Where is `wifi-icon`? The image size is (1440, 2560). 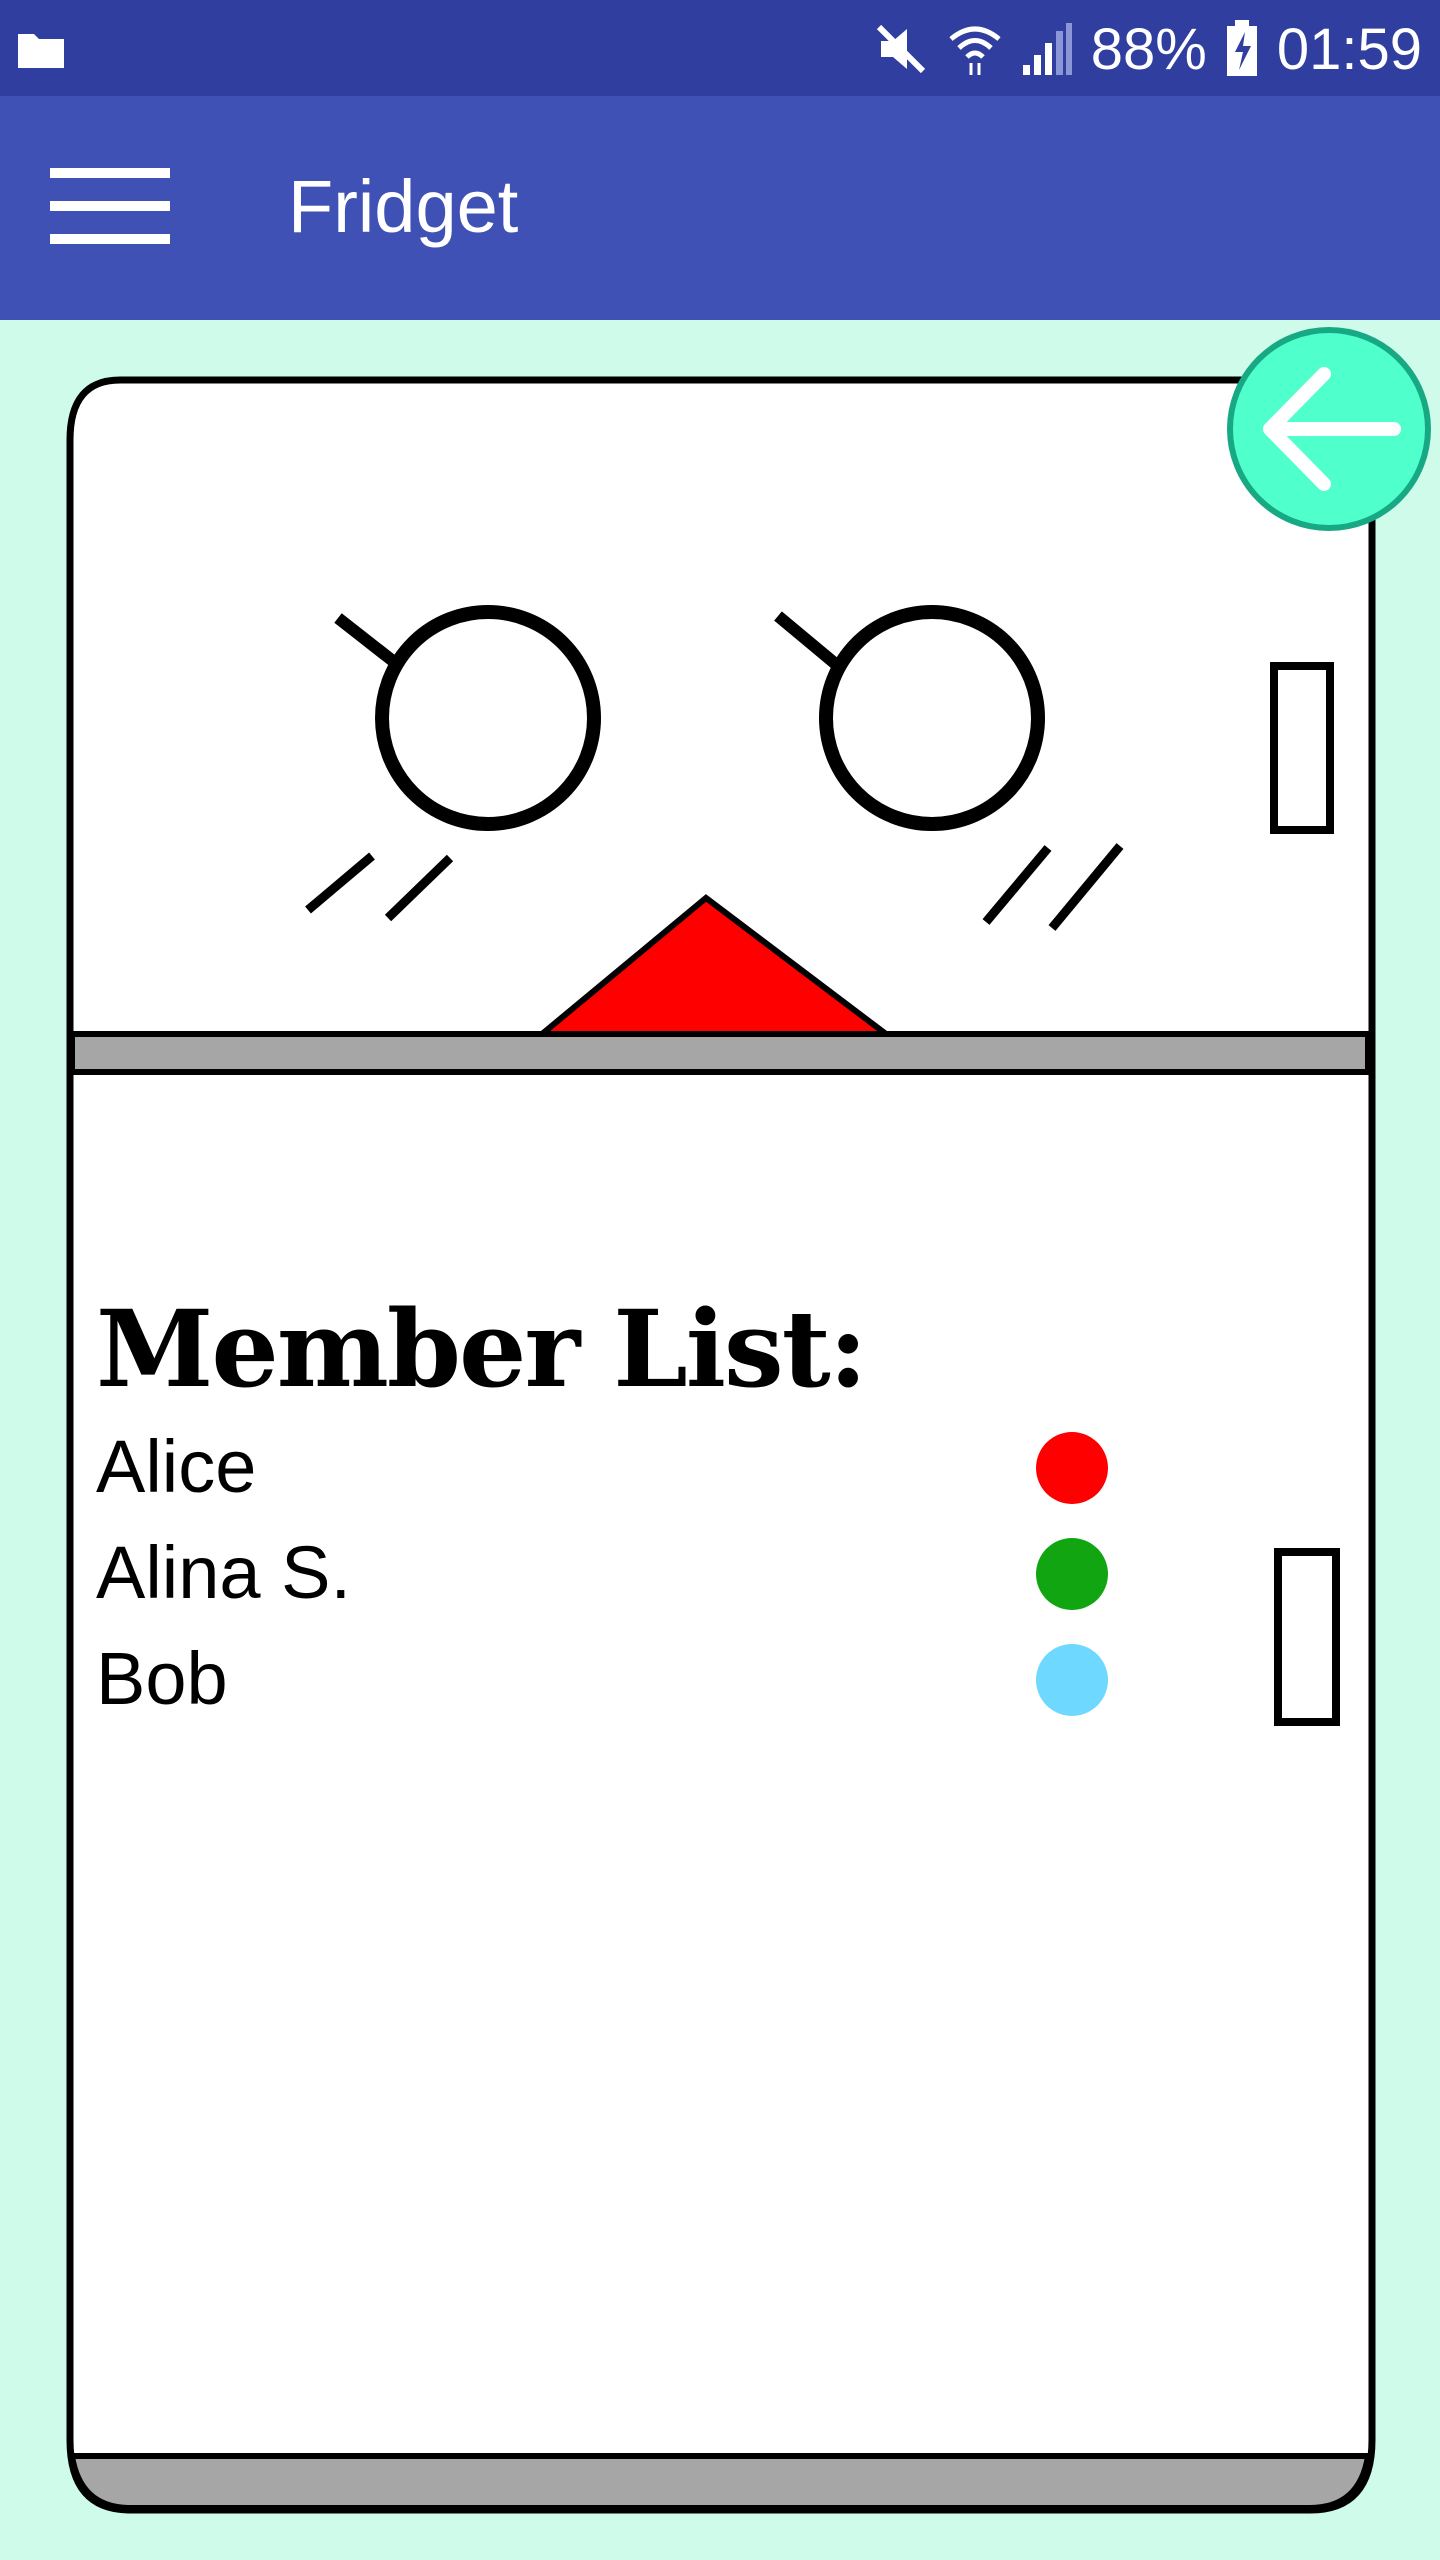
wifi-icon is located at coordinates (975, 50).